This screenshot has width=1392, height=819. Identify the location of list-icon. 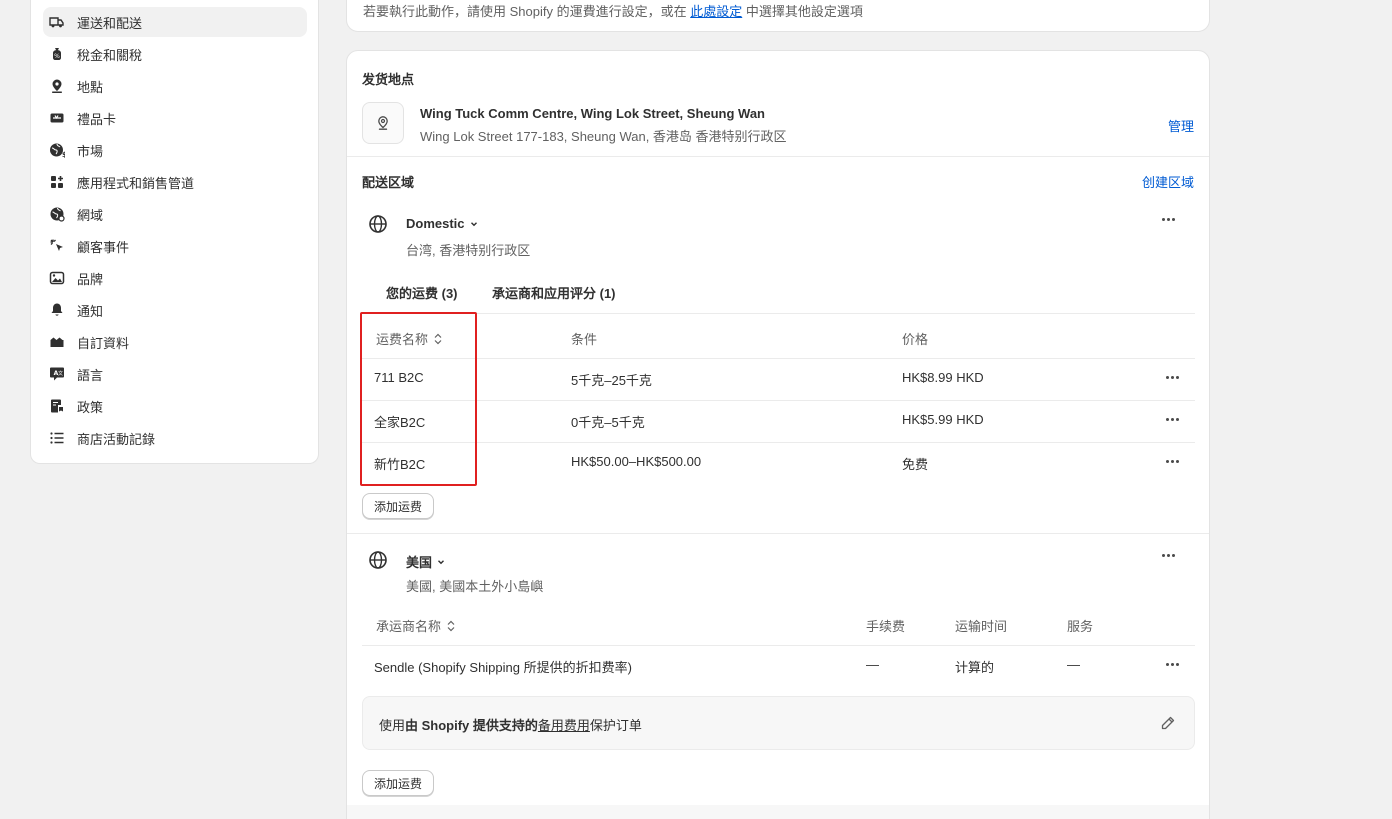
(57, 438).